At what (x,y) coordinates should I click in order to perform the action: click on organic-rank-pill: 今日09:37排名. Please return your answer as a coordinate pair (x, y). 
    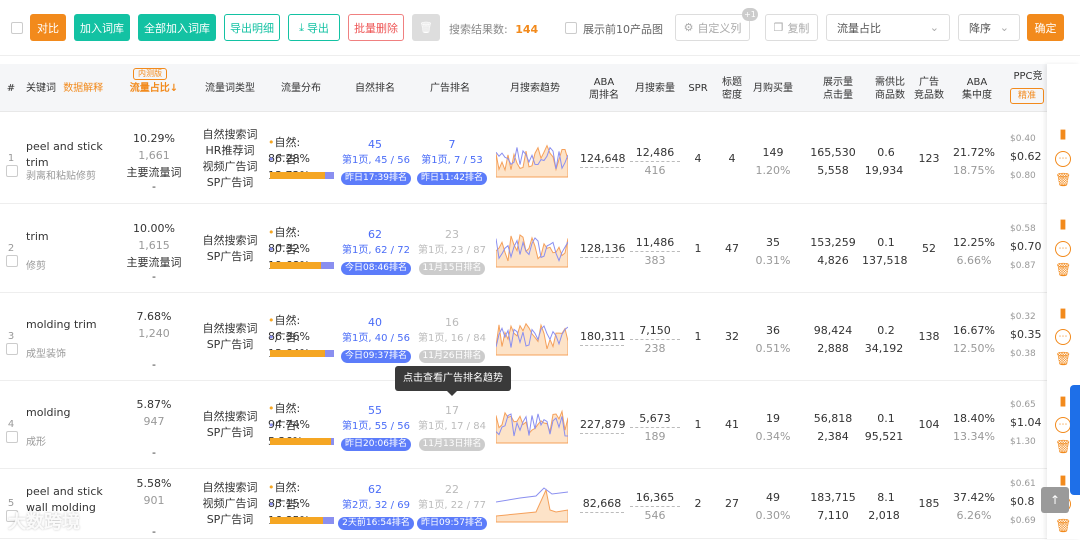
    Looking at the image, I should click on (376, 356).